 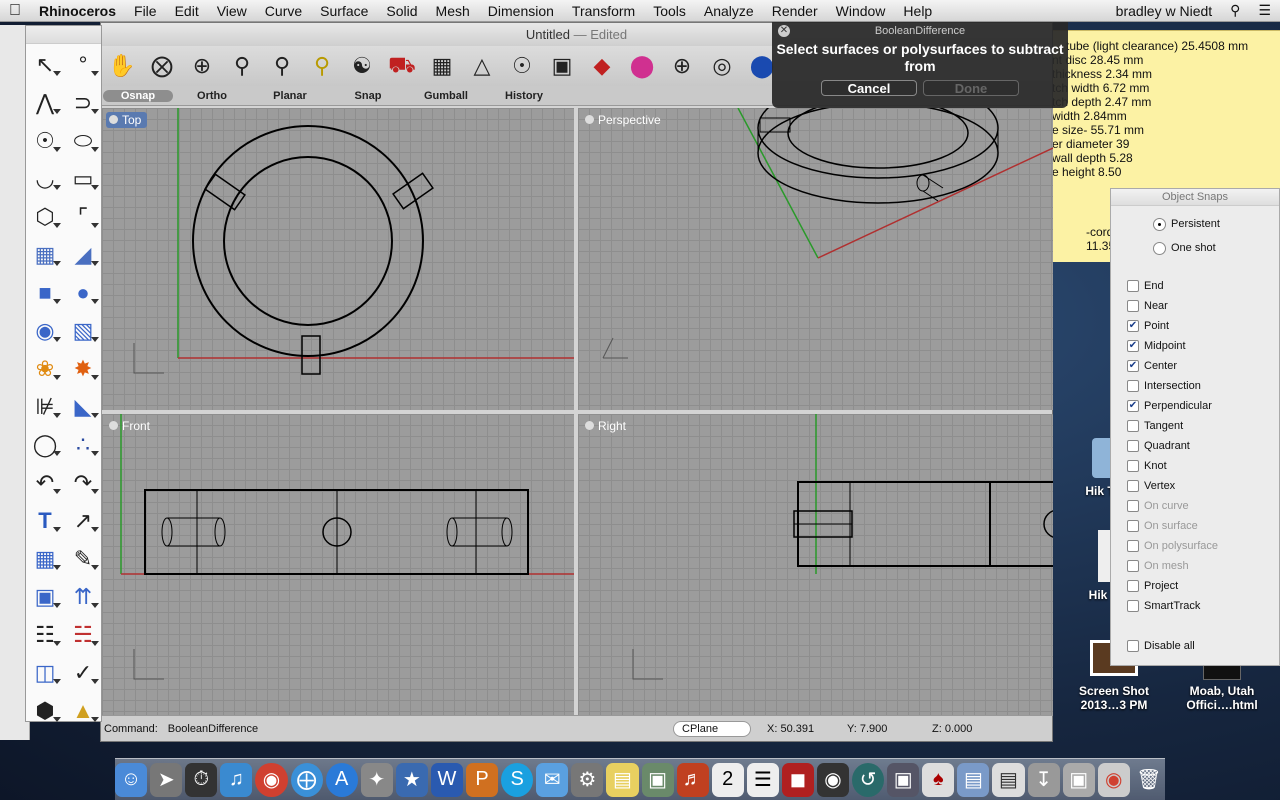 I want to click on itunes-icon: ♫, so click(x=236, y=779).